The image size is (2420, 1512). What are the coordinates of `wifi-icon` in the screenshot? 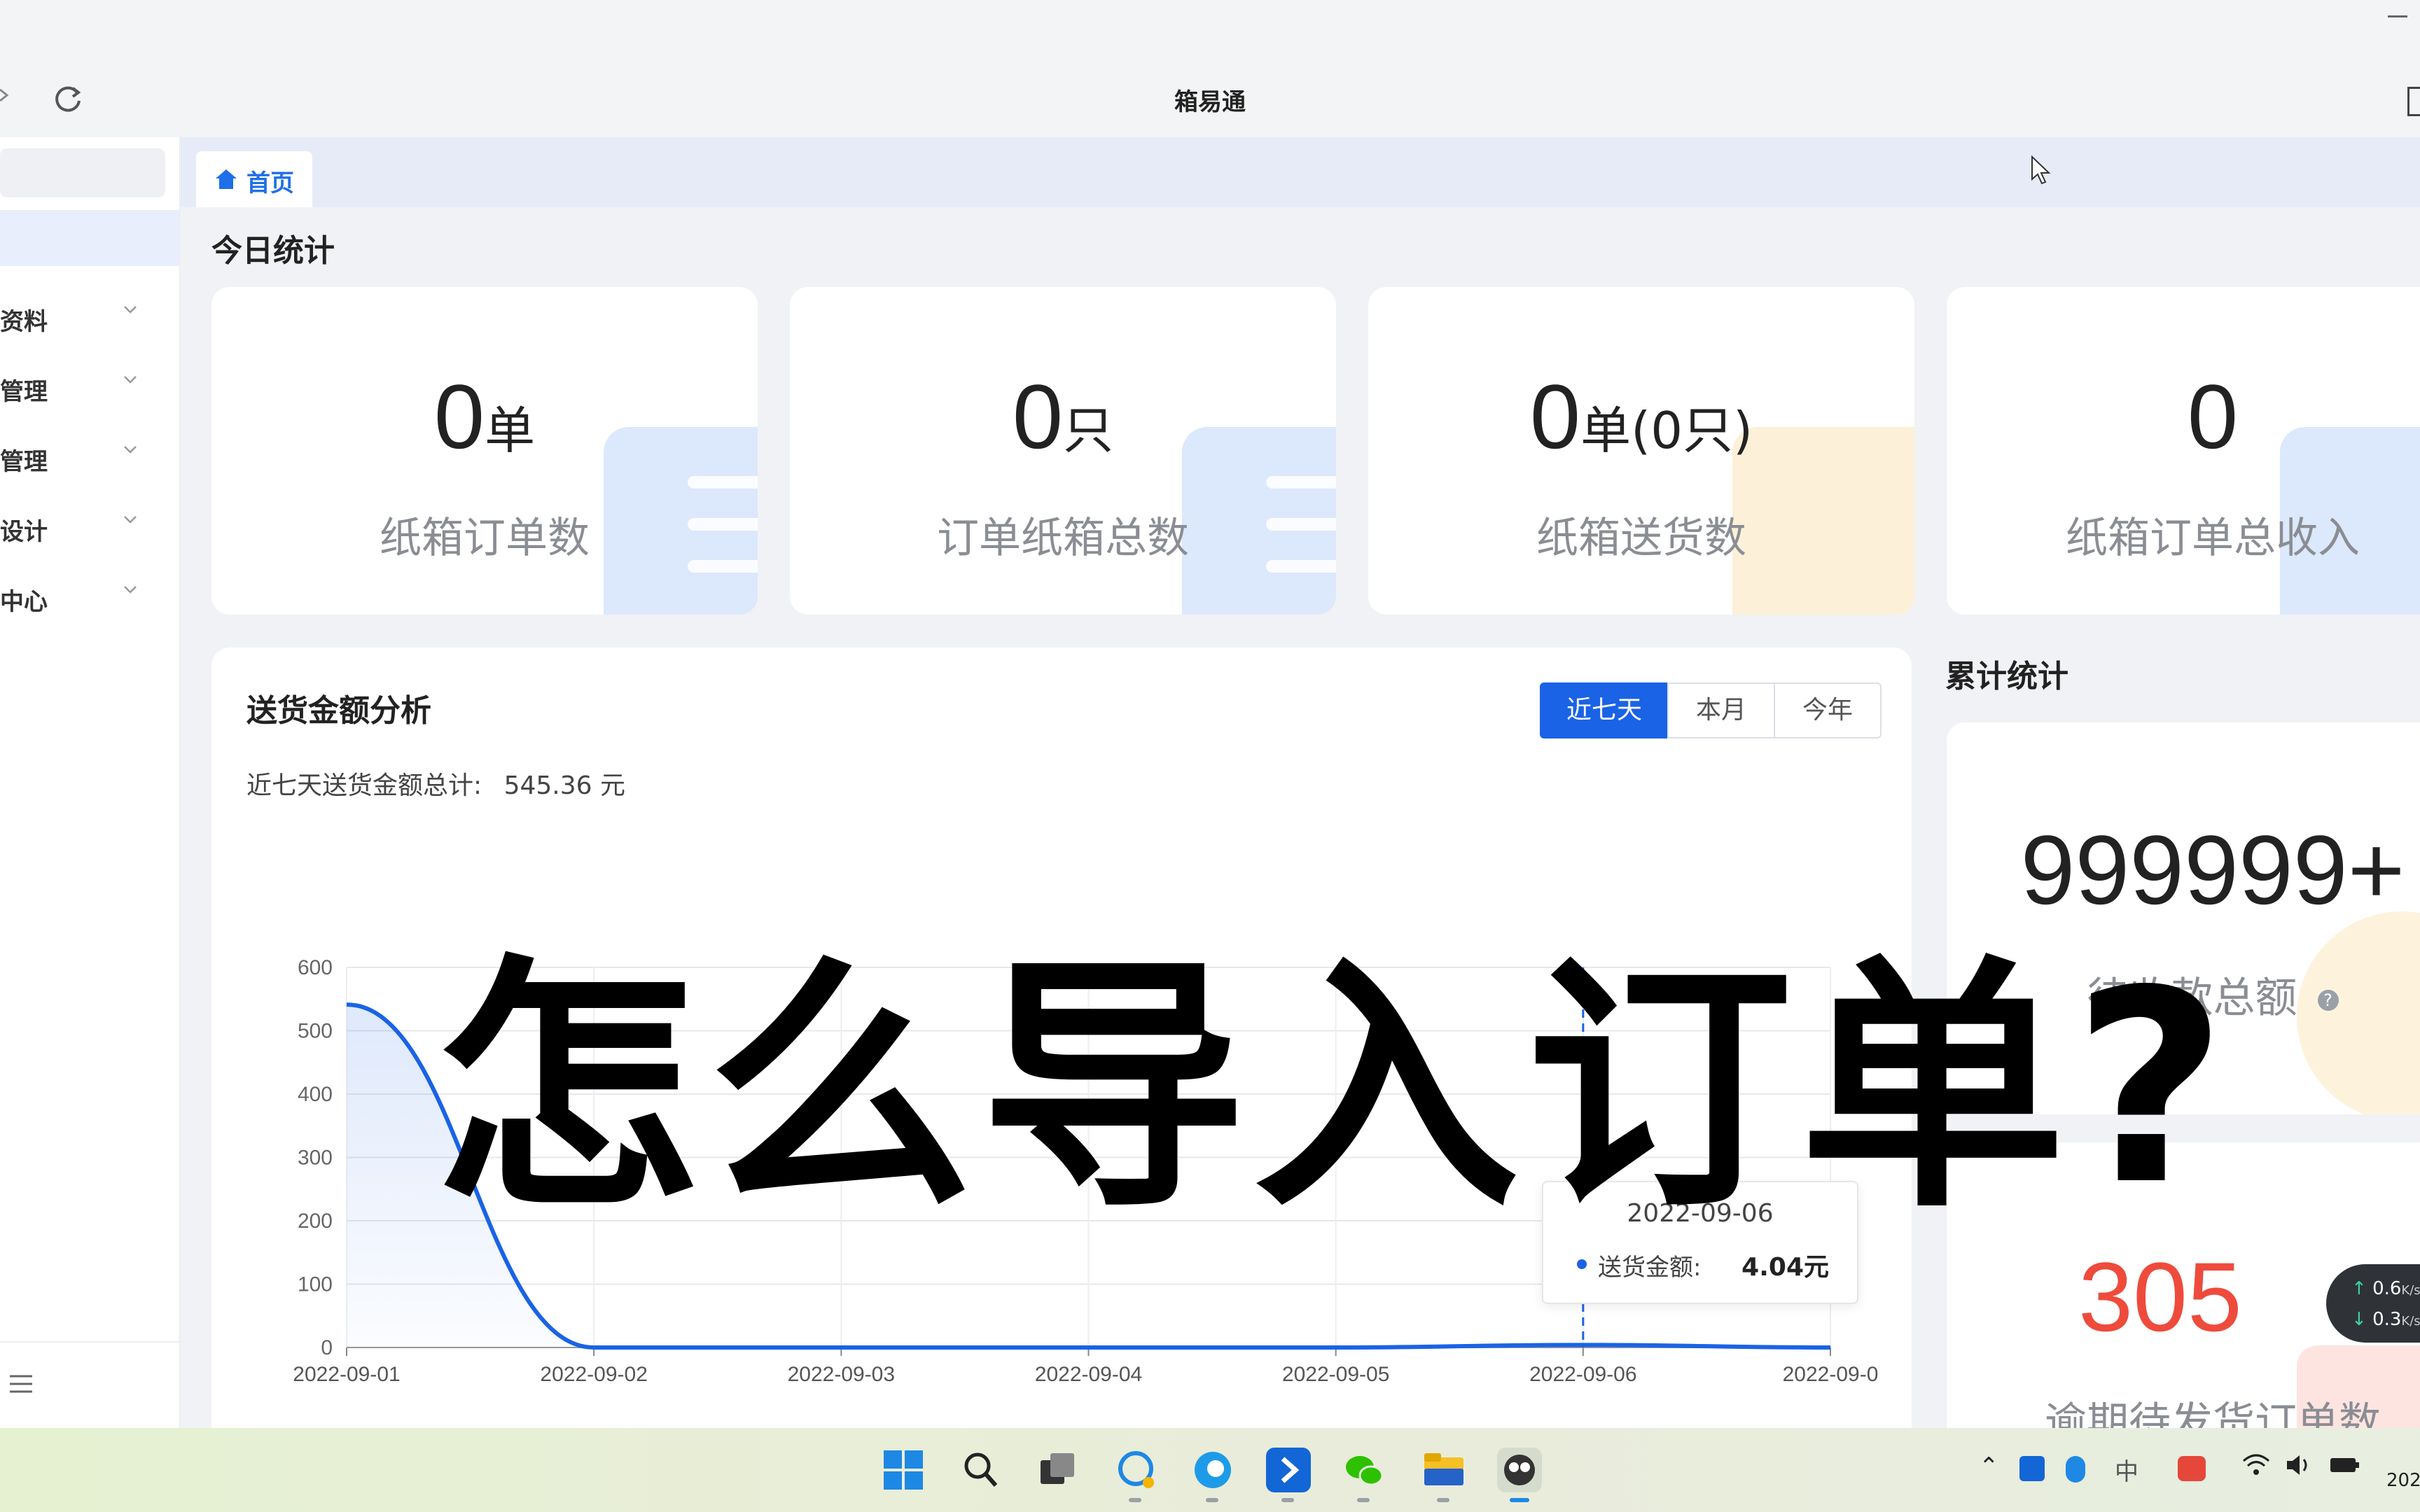 It's located at (2256, 1468).